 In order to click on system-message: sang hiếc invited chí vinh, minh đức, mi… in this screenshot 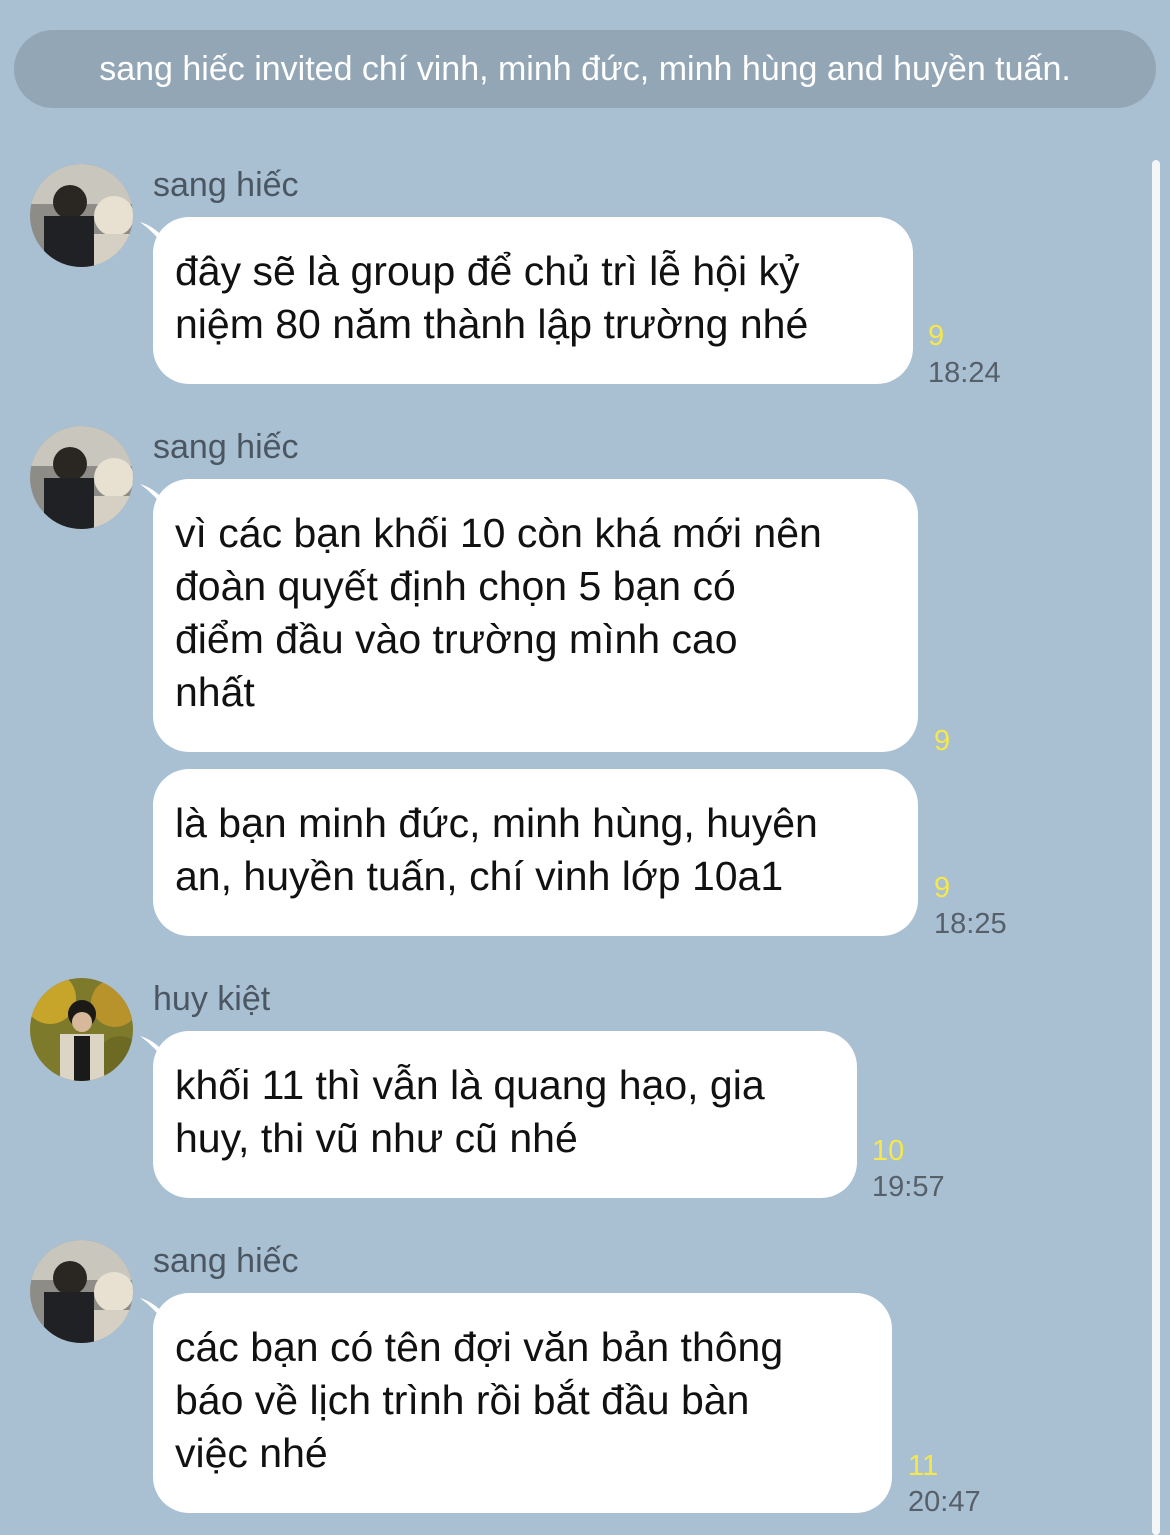, I will do `click(585, 69)`.